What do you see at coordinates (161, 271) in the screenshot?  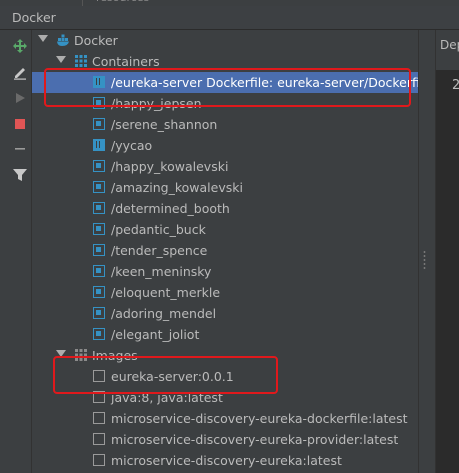 I see `container-label: /keen_meninsky` at bounding box center [161, 271].